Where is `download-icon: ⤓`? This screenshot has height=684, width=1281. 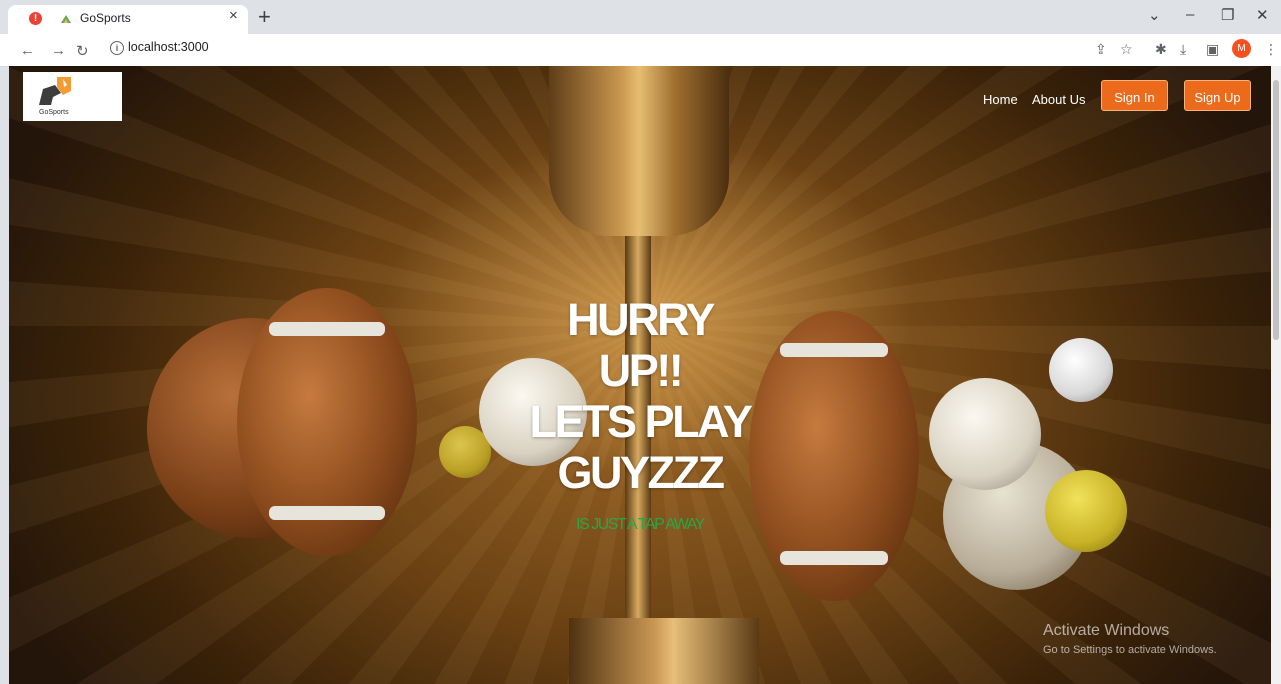 download-icon: ⤓ is located at coordinates (1183, 49).